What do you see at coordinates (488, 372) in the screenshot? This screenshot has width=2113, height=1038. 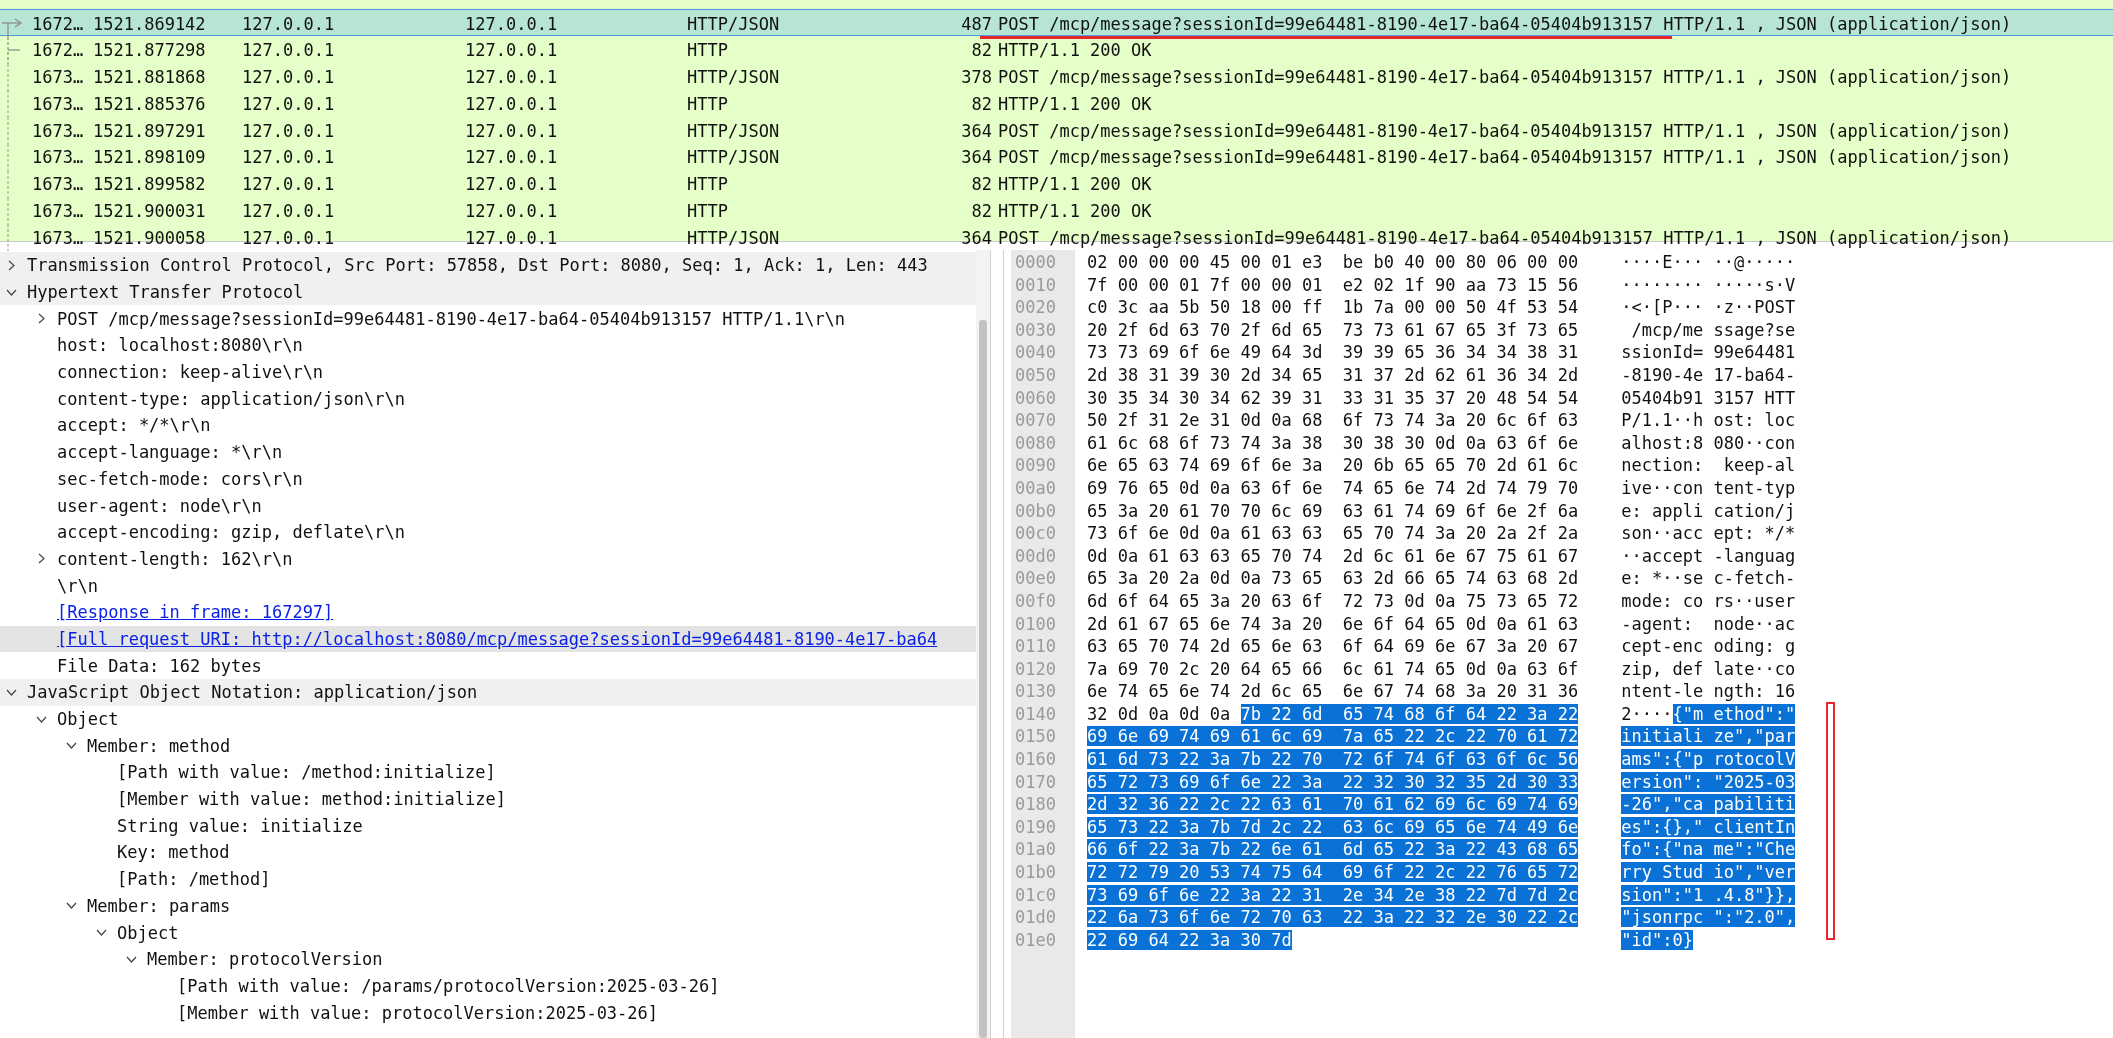 I see `tree-row: connection: keep-alive\r\n` at bounding box center [488, 372].